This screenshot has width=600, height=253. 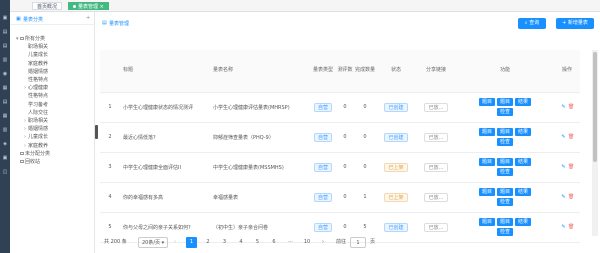 I want to click on list-icon: ▤, so click(x=5, y=46).